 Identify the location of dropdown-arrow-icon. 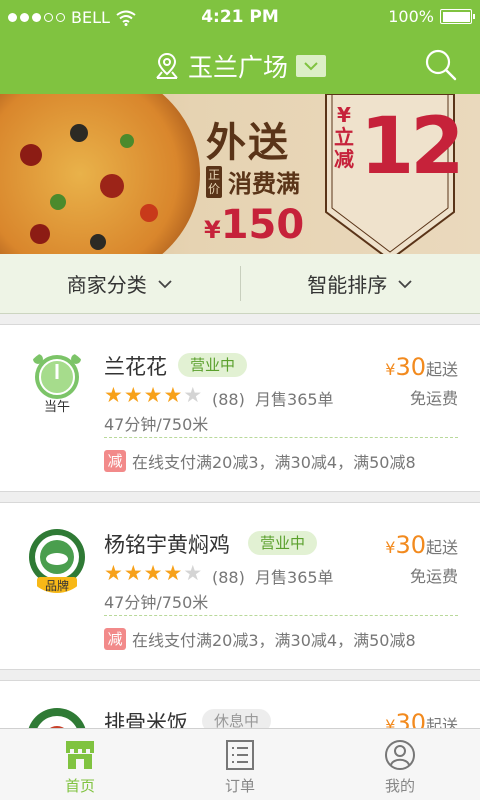
(311, 66).